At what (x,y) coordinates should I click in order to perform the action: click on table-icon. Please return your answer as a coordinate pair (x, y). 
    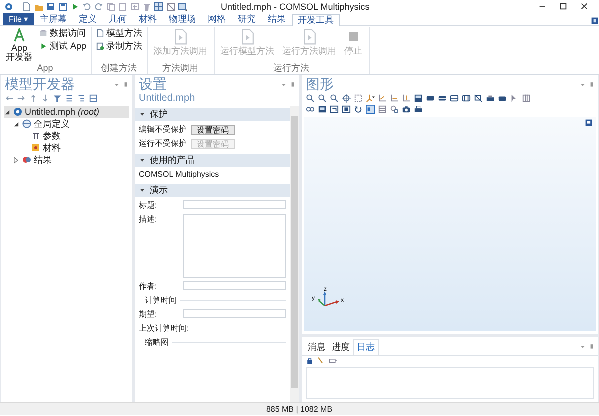
    Looking at the image, I should click on (382, 109).